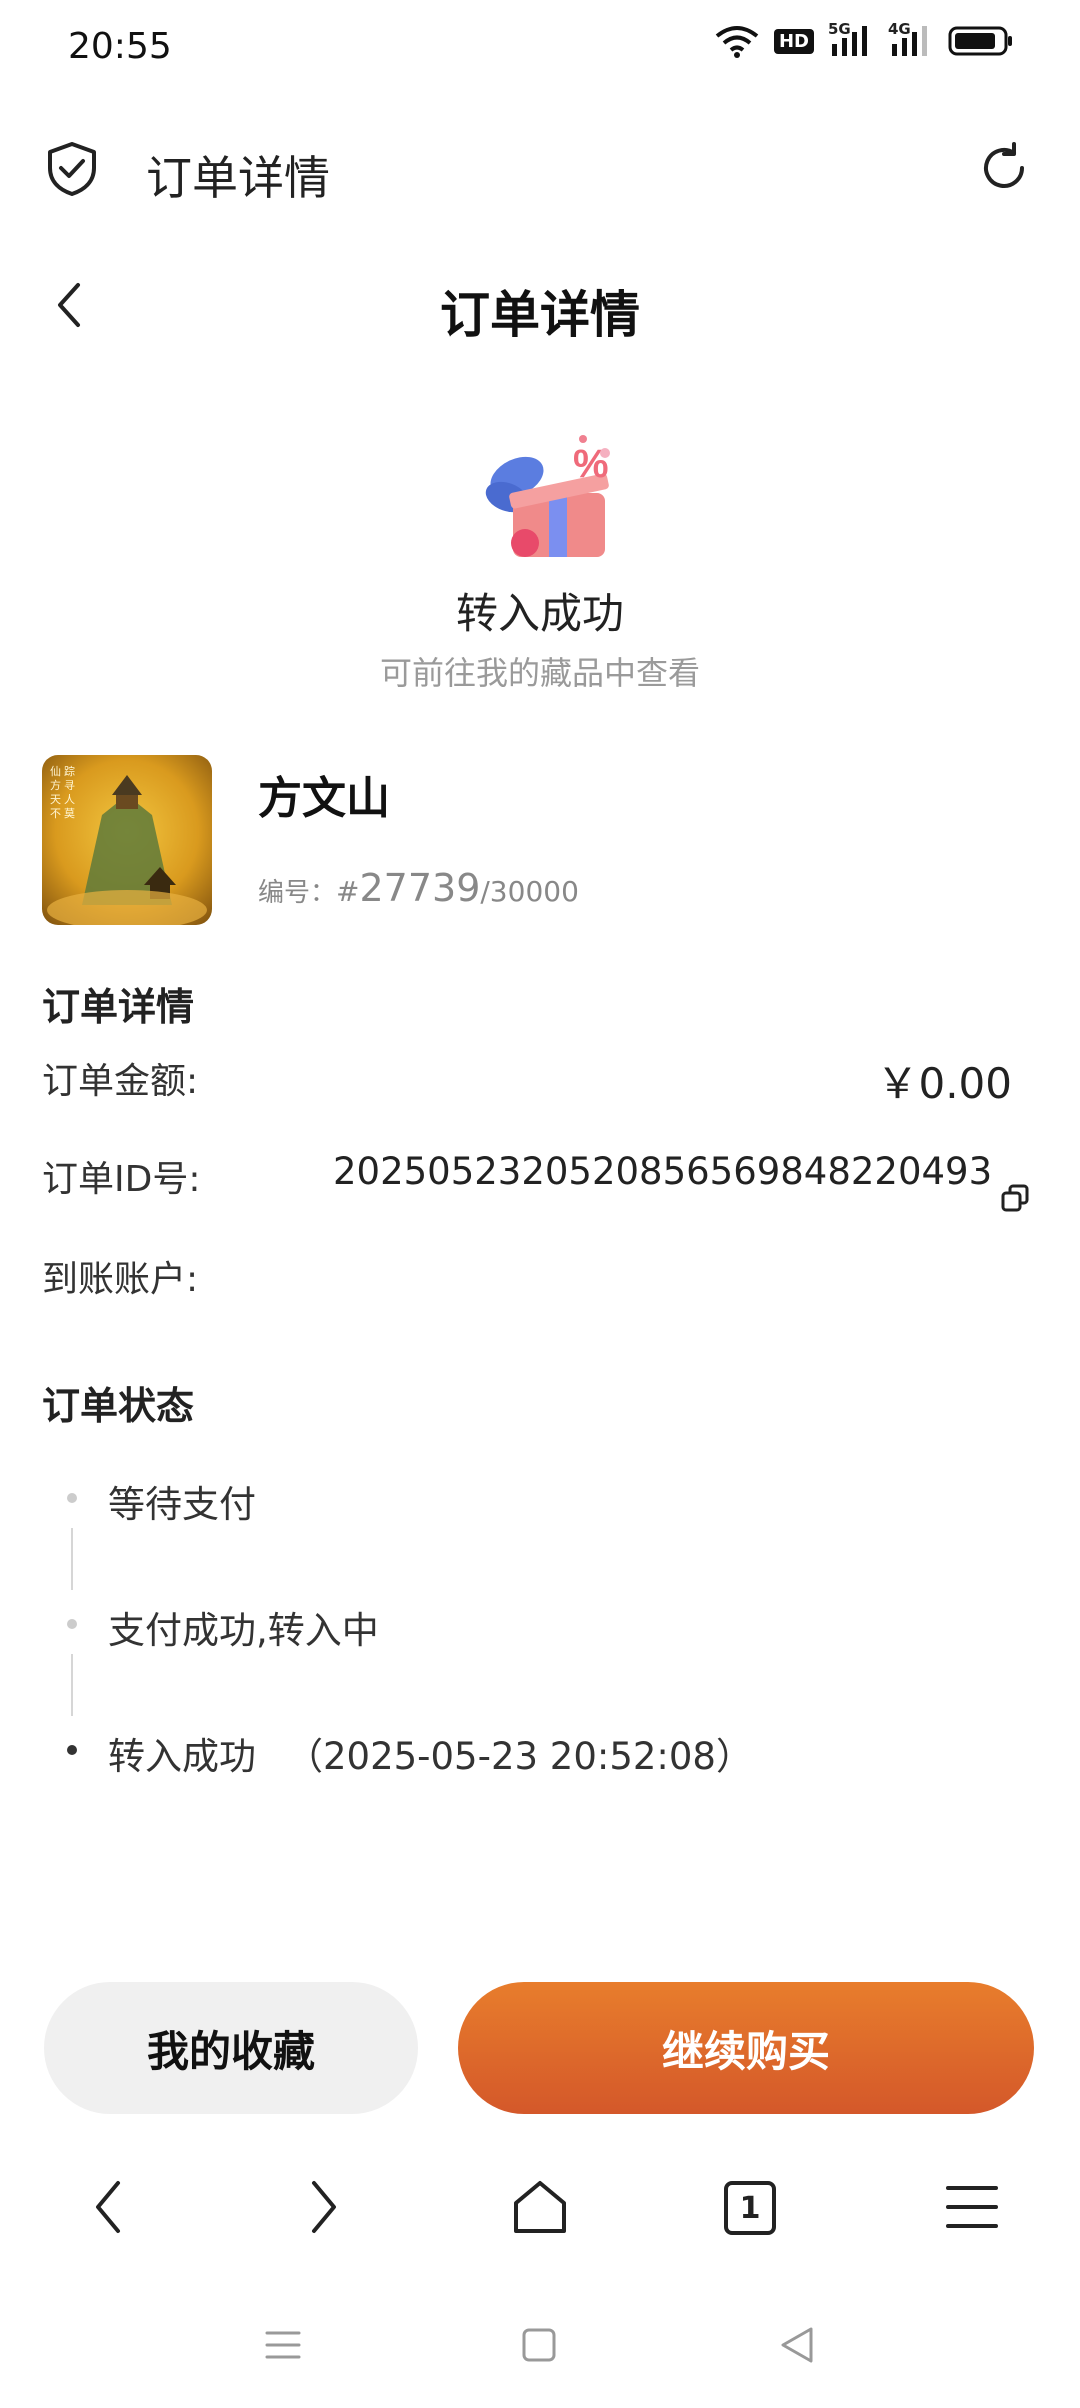  I want to click on serial-number: 27739, so click(420, 888).